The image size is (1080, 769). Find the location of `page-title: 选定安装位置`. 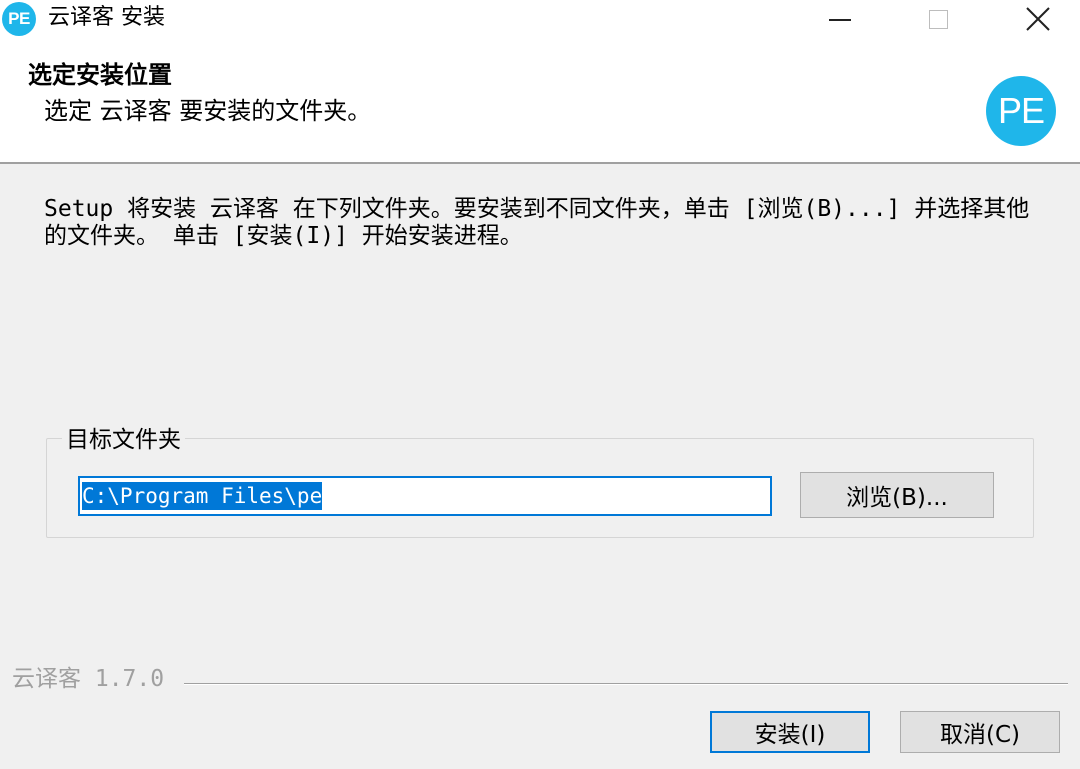

page-title: 选定安装位置 is located at coordinates (100, 75).